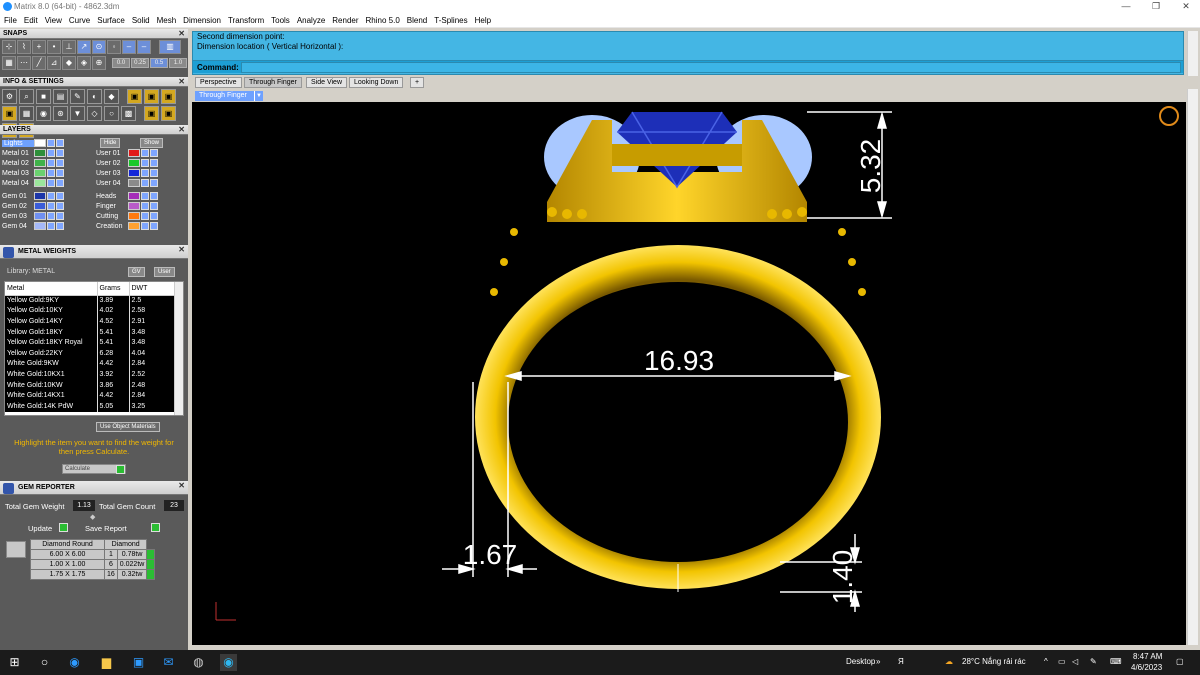  I want to click on snap-value-field: 1.0, so click(178, 63).